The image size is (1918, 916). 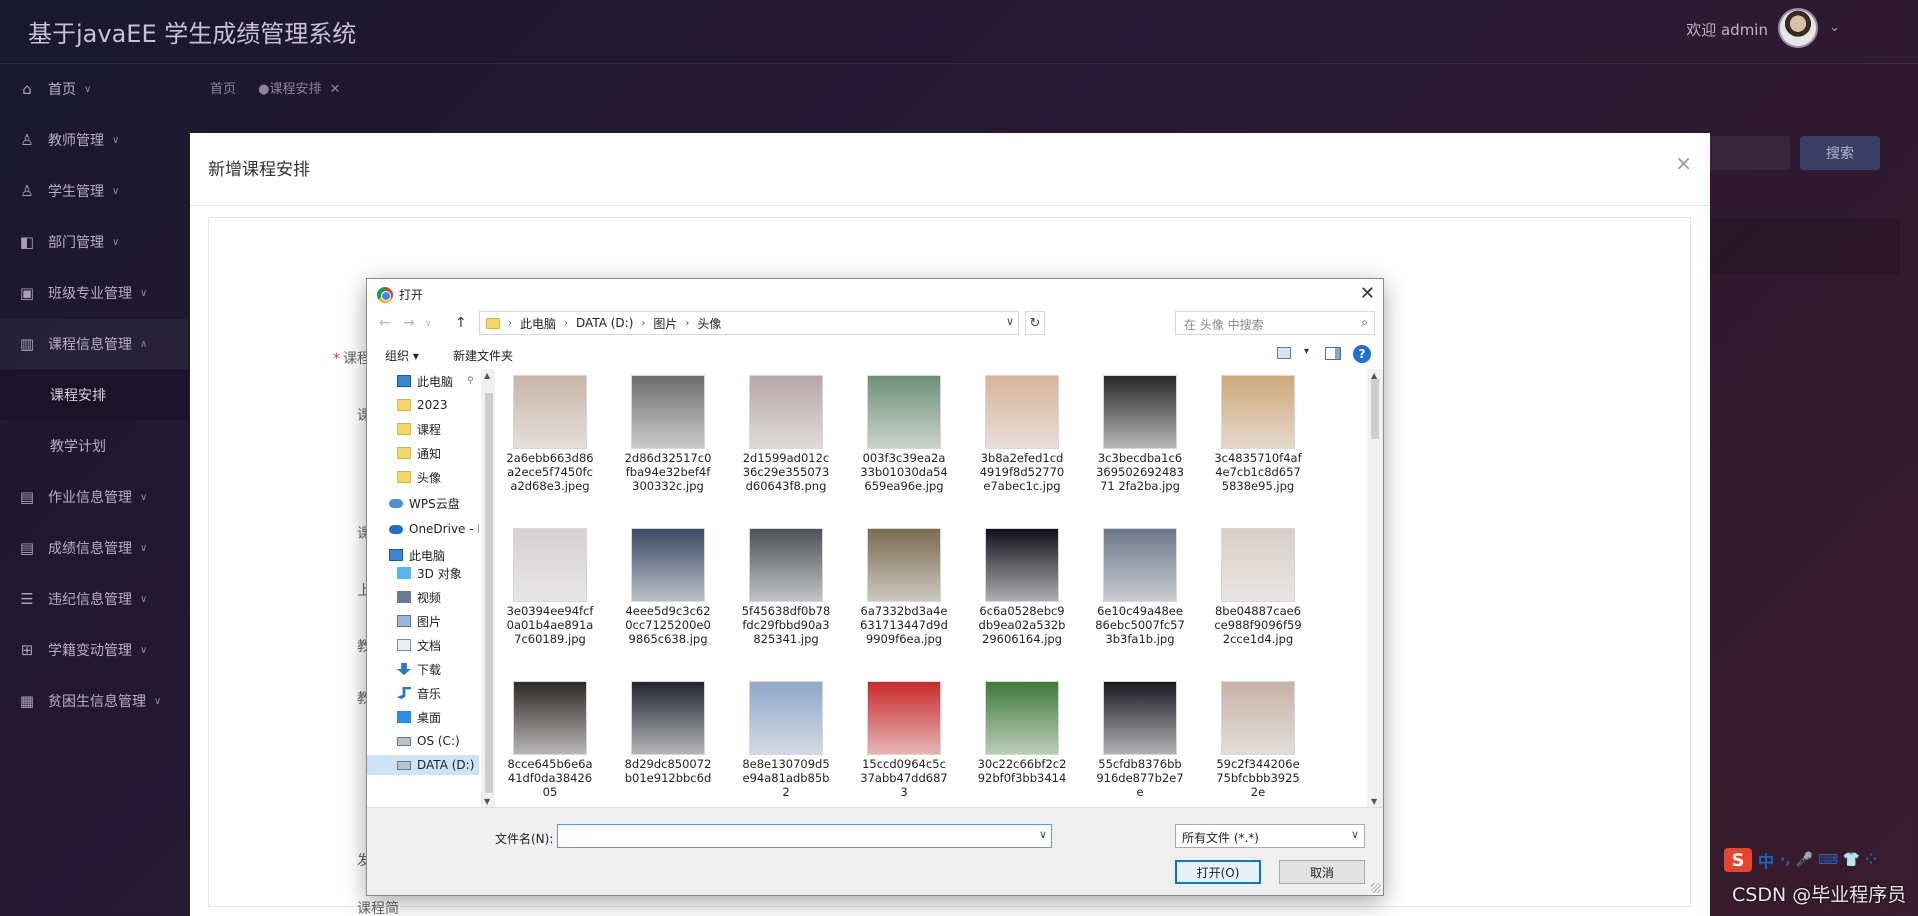 What do you see at coordinates (423, 477) in the screenshot?
I see `nav-item: 头像` at bounding box center [423, 477].